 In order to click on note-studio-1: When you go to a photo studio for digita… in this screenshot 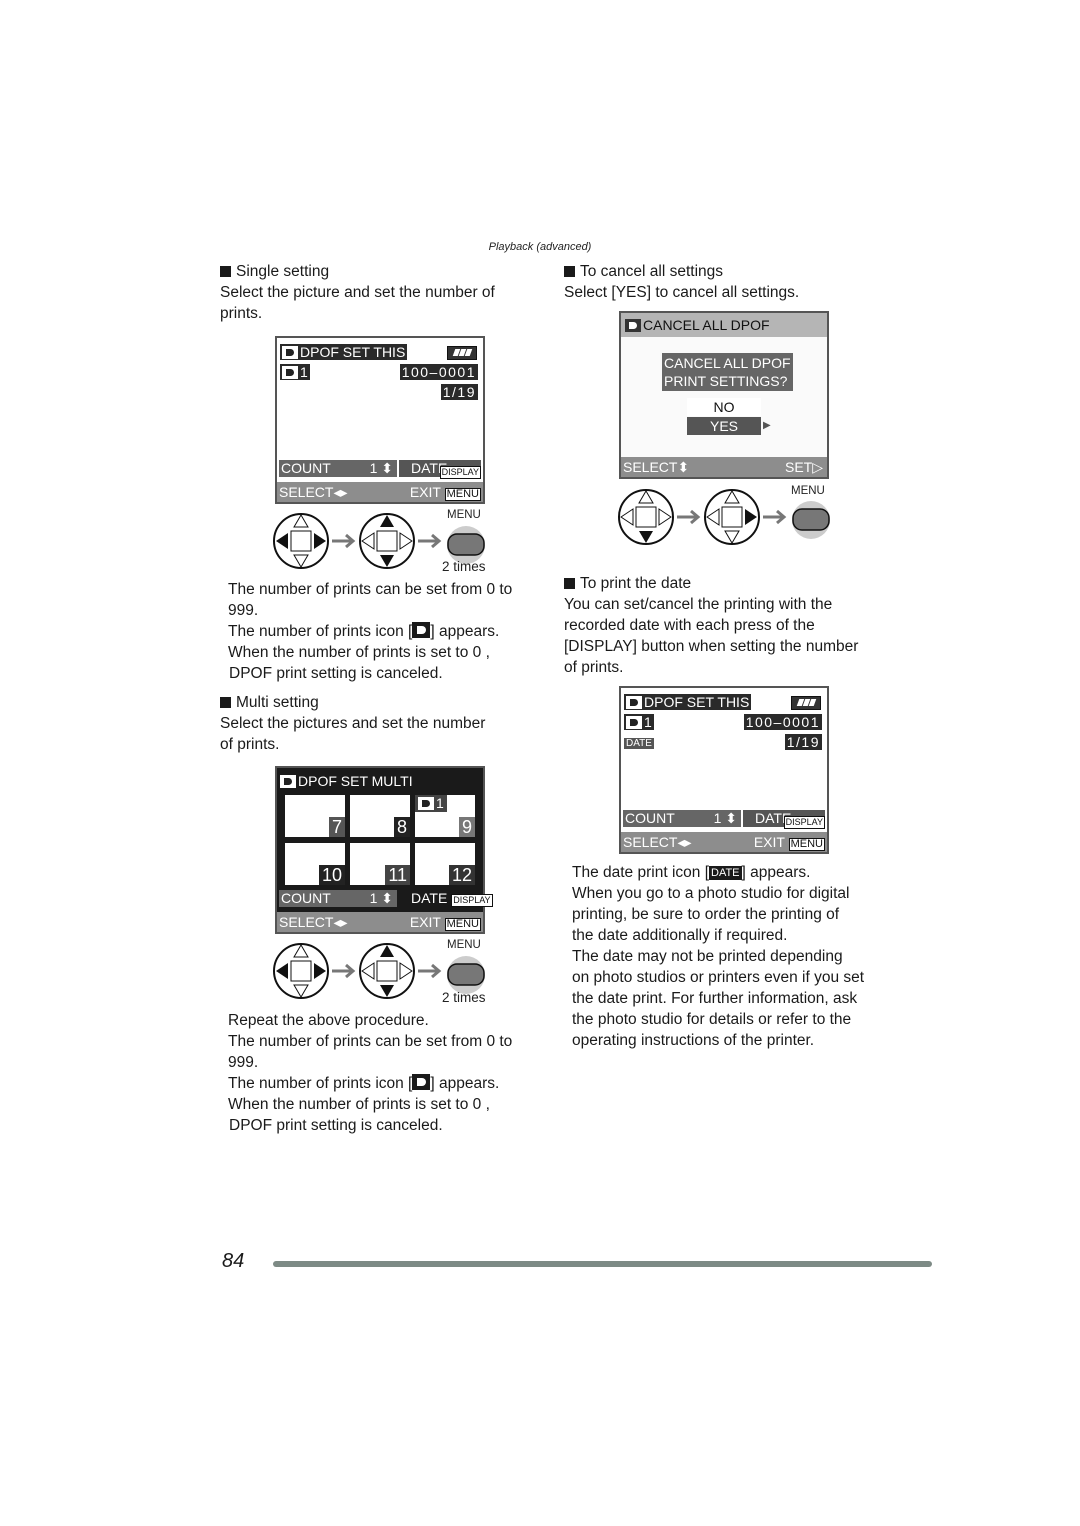, I will do `click(711, 893)`.